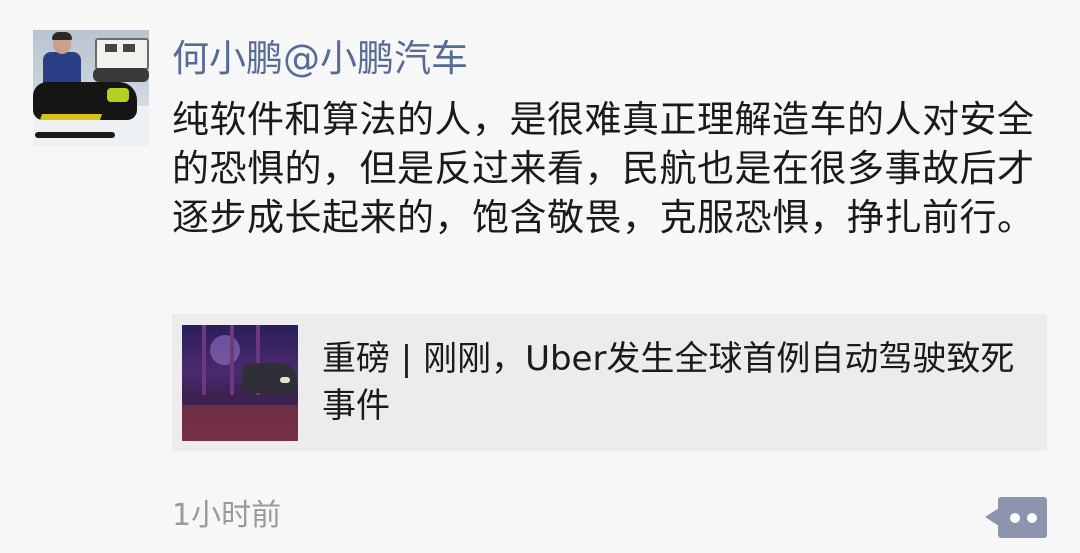 The image size is (1080, 553). What do you see at coordinates (1016, 517) in the screenshot?
I see `comment-button` at bounding box center [1016, 517].